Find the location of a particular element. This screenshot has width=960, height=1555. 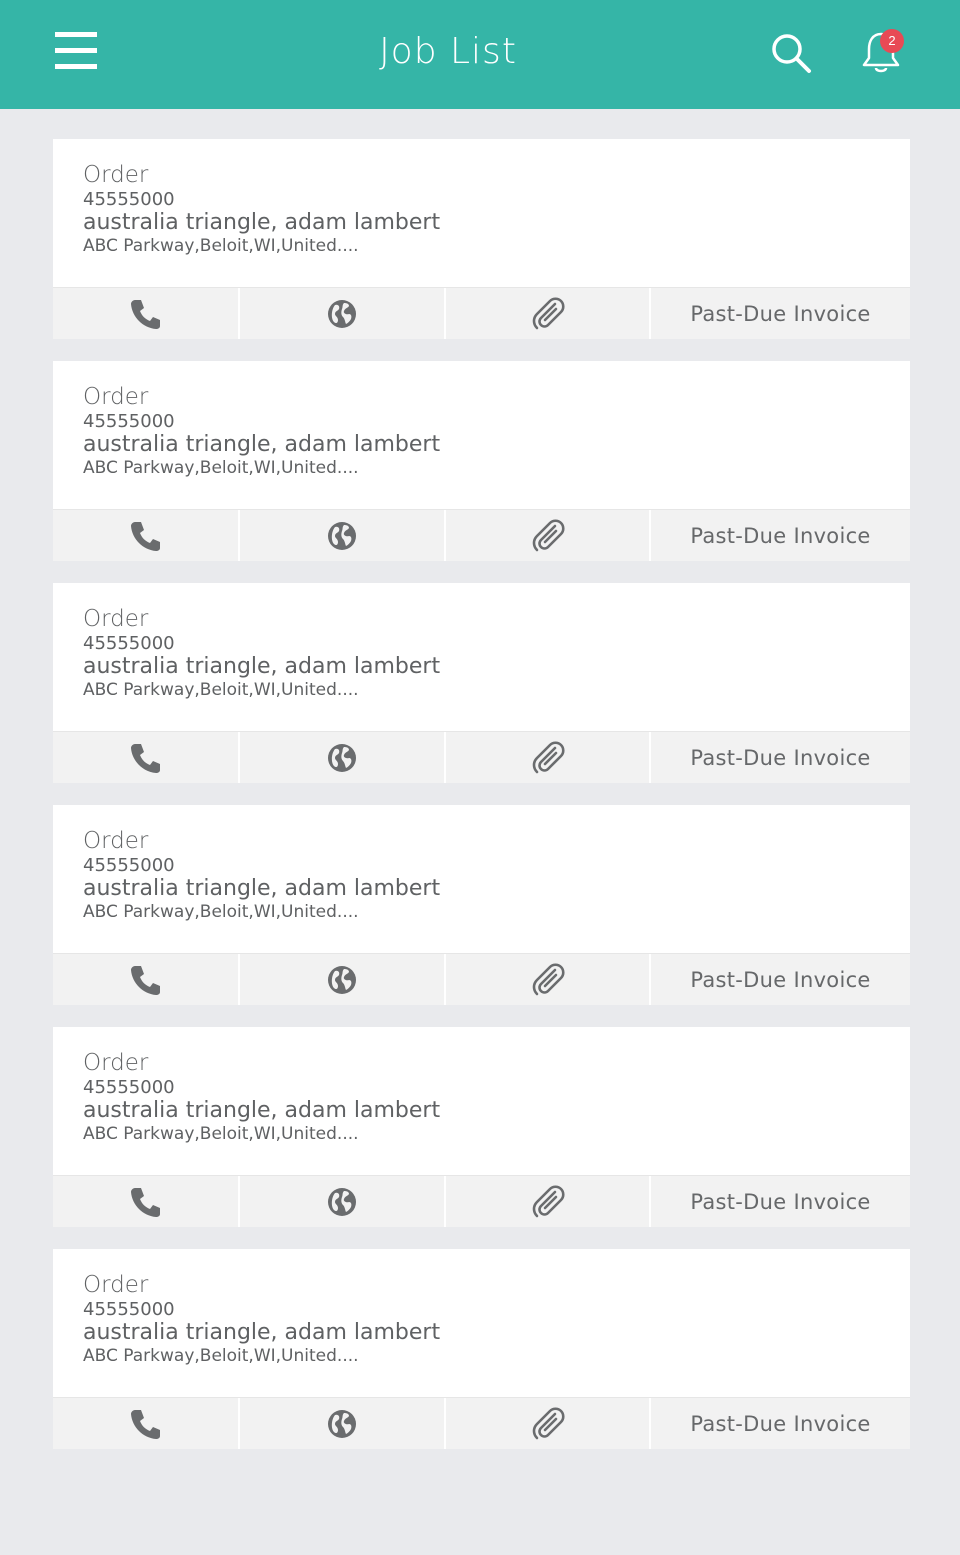

search-icon is located at coordinates (791, 53).